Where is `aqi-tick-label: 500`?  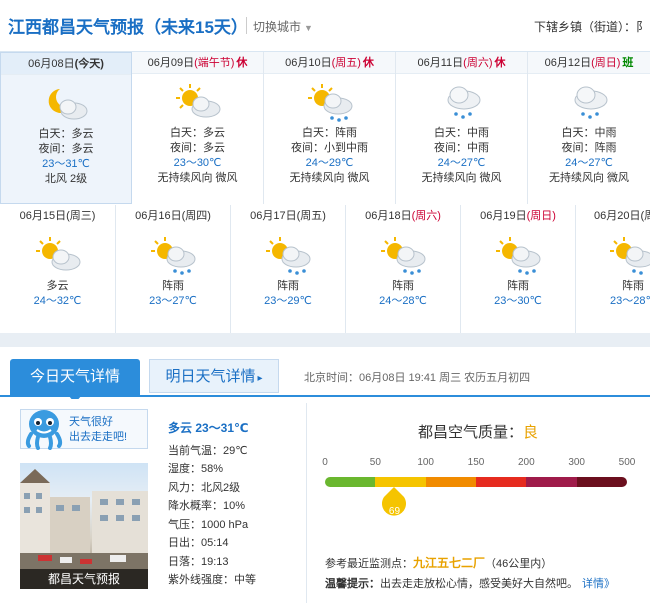
aqi-tick-label: 500 is located at coordinates (627, 462).